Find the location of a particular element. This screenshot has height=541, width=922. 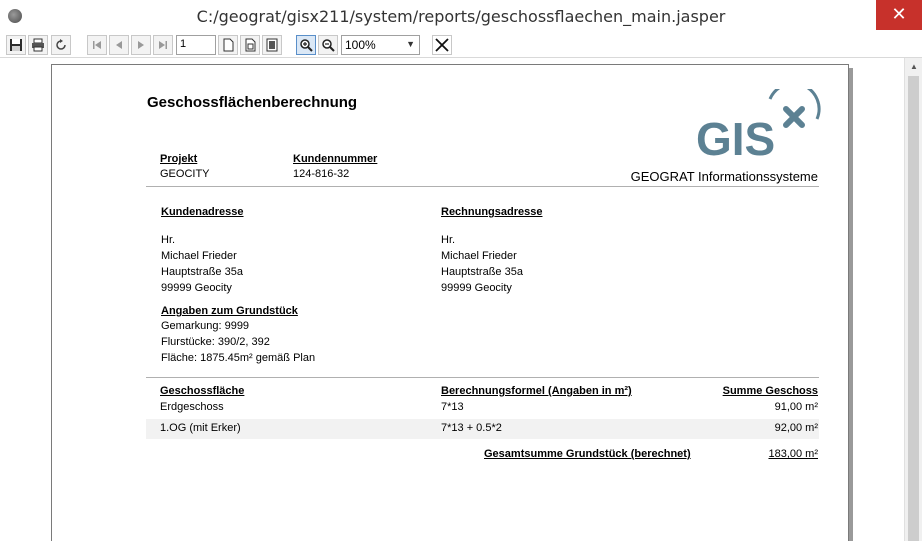

save-icon is located at coordinates (16, 45).